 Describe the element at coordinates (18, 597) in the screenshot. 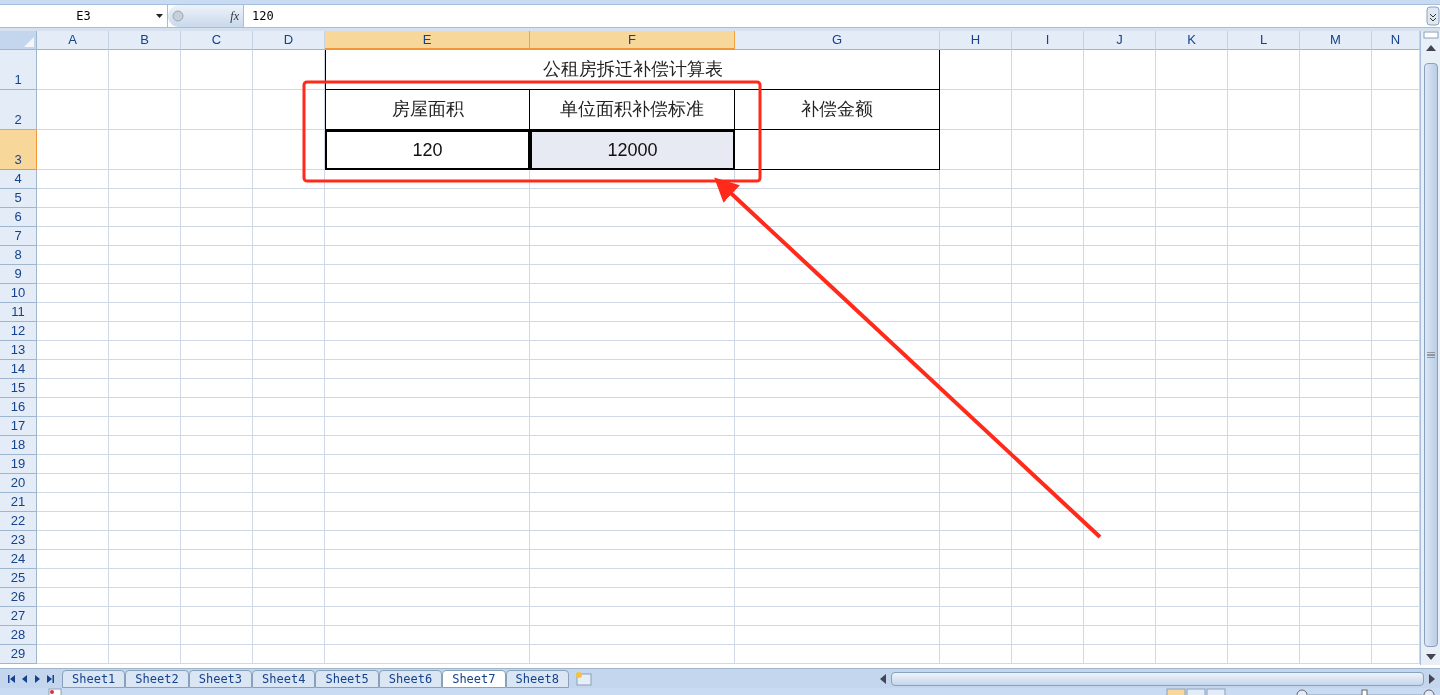

I see `row-header: 26` at that location.